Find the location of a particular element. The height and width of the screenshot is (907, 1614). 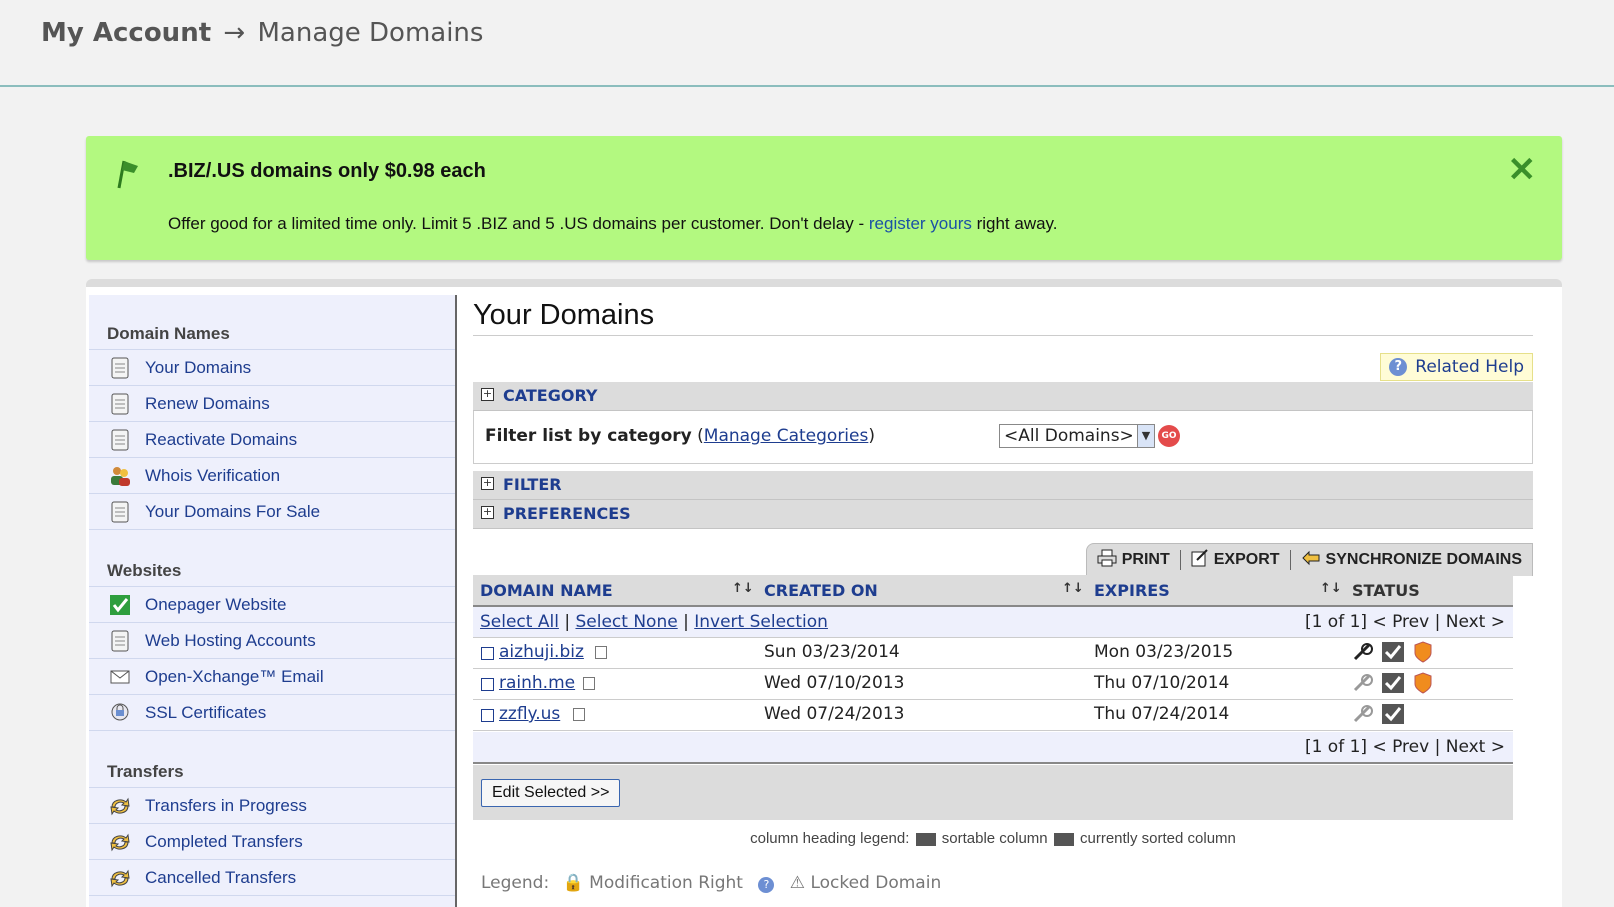

column-domain-name: DOMAIN NAME is located at coordinates (546, 590).